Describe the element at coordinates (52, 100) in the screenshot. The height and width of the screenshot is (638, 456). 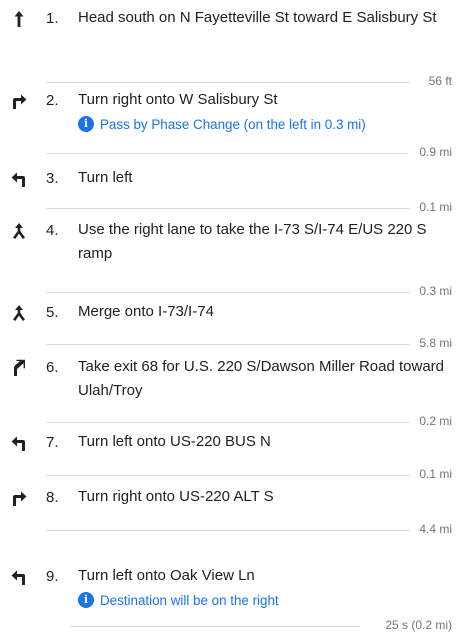
I see `step-number: 2.` at that location.